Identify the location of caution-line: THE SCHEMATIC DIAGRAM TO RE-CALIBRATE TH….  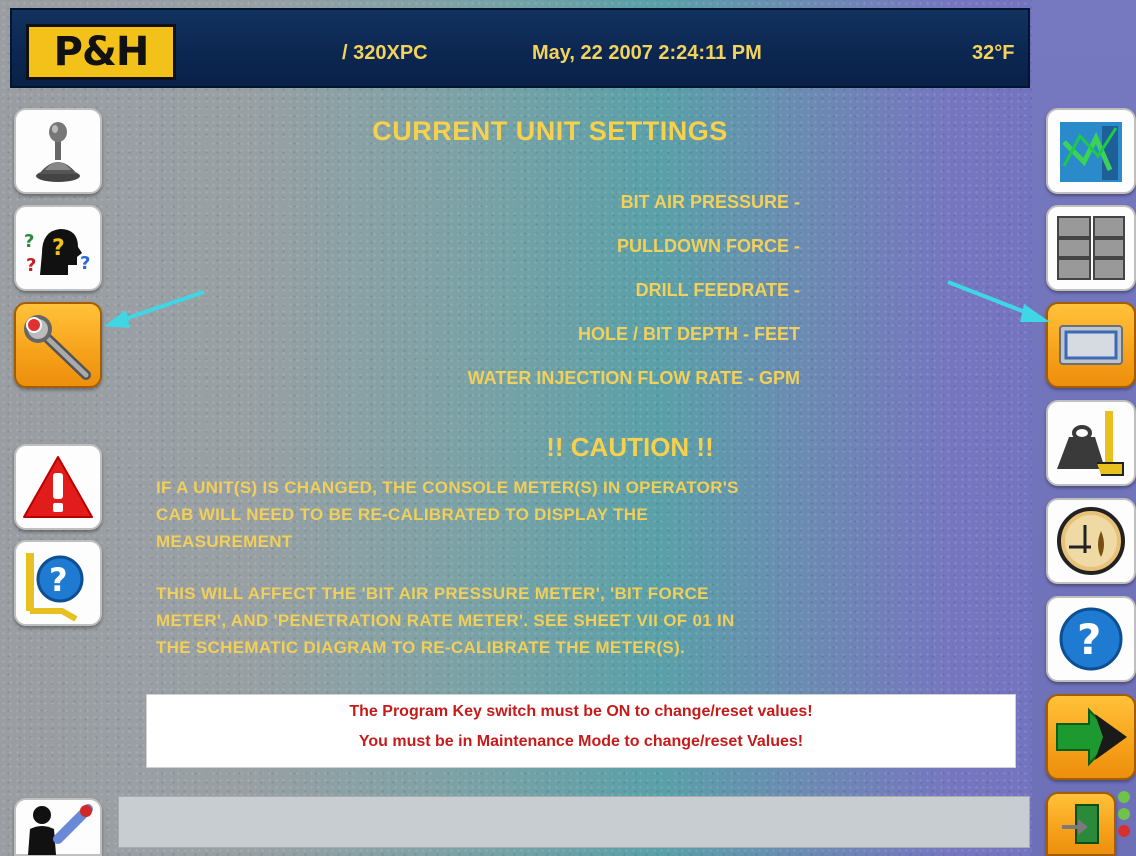
(421, 647).